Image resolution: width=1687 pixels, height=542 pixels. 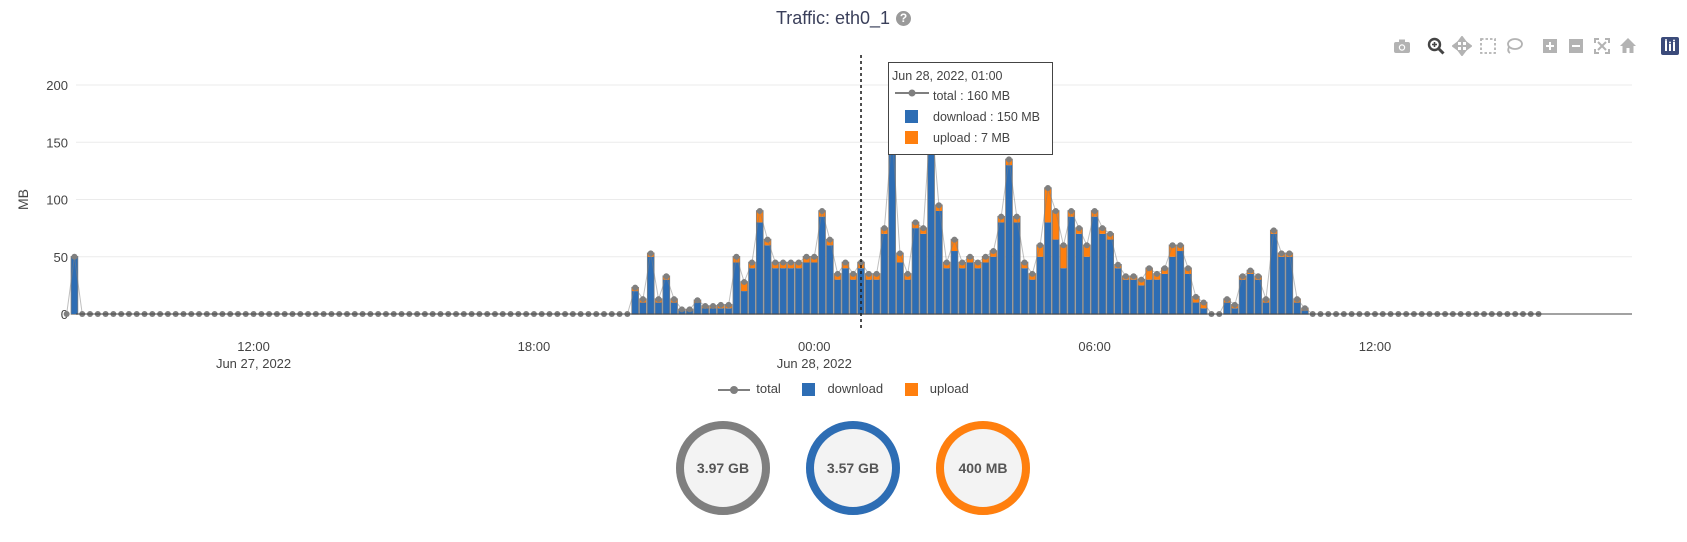 I want to click on bar-upload, so click(x=1055, y=225).